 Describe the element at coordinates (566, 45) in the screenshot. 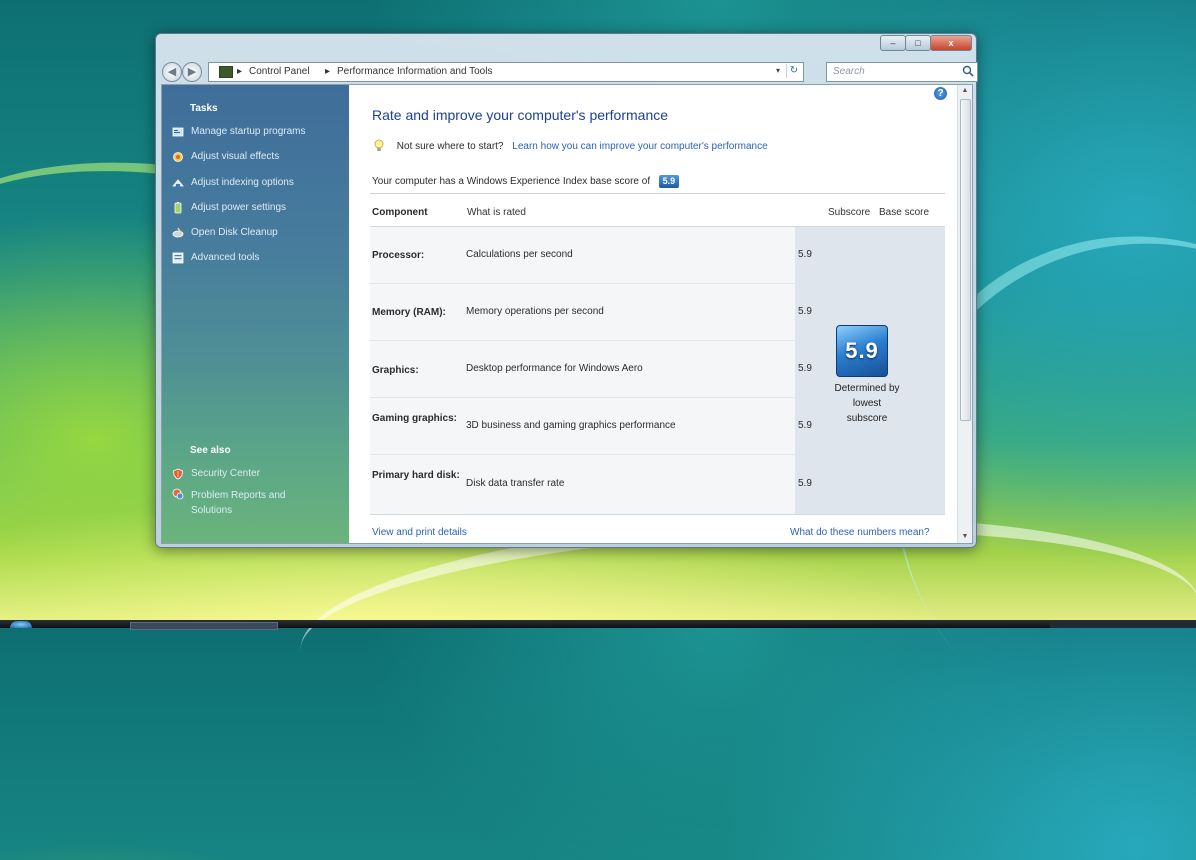

I see `title-bar: – □ x` at that location.